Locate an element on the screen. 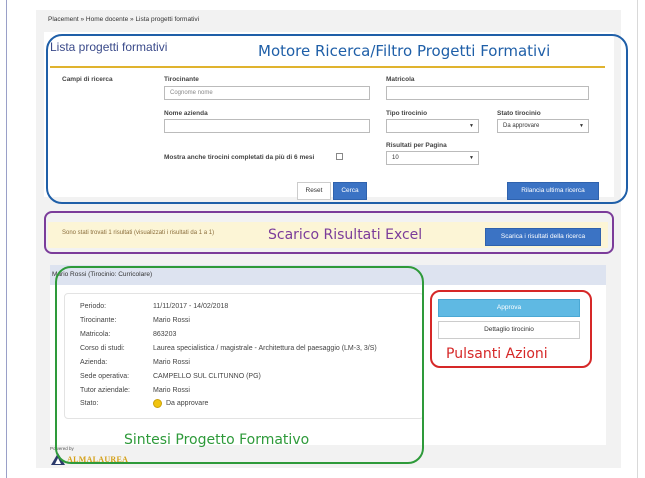  annotation-pulsanti-label: Pulsanti Azioni is located at coordinates (497, 354).